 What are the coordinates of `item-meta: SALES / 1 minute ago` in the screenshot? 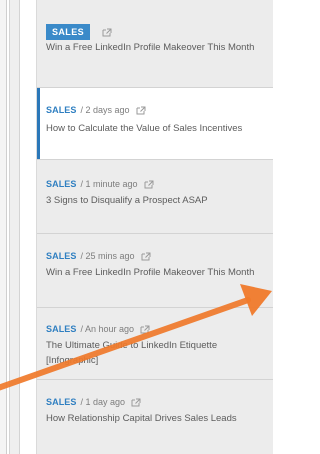 It's located at (100, 184).